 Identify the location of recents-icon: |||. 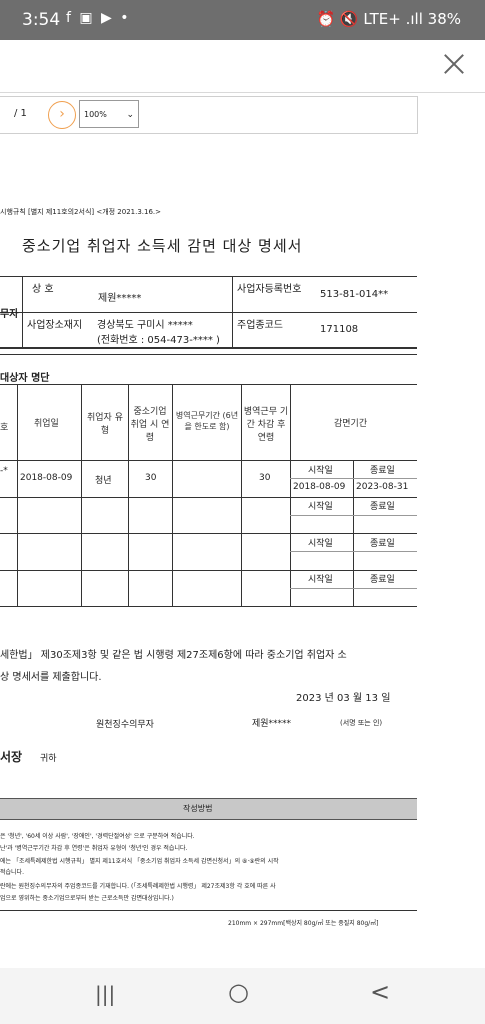
(105, 994).